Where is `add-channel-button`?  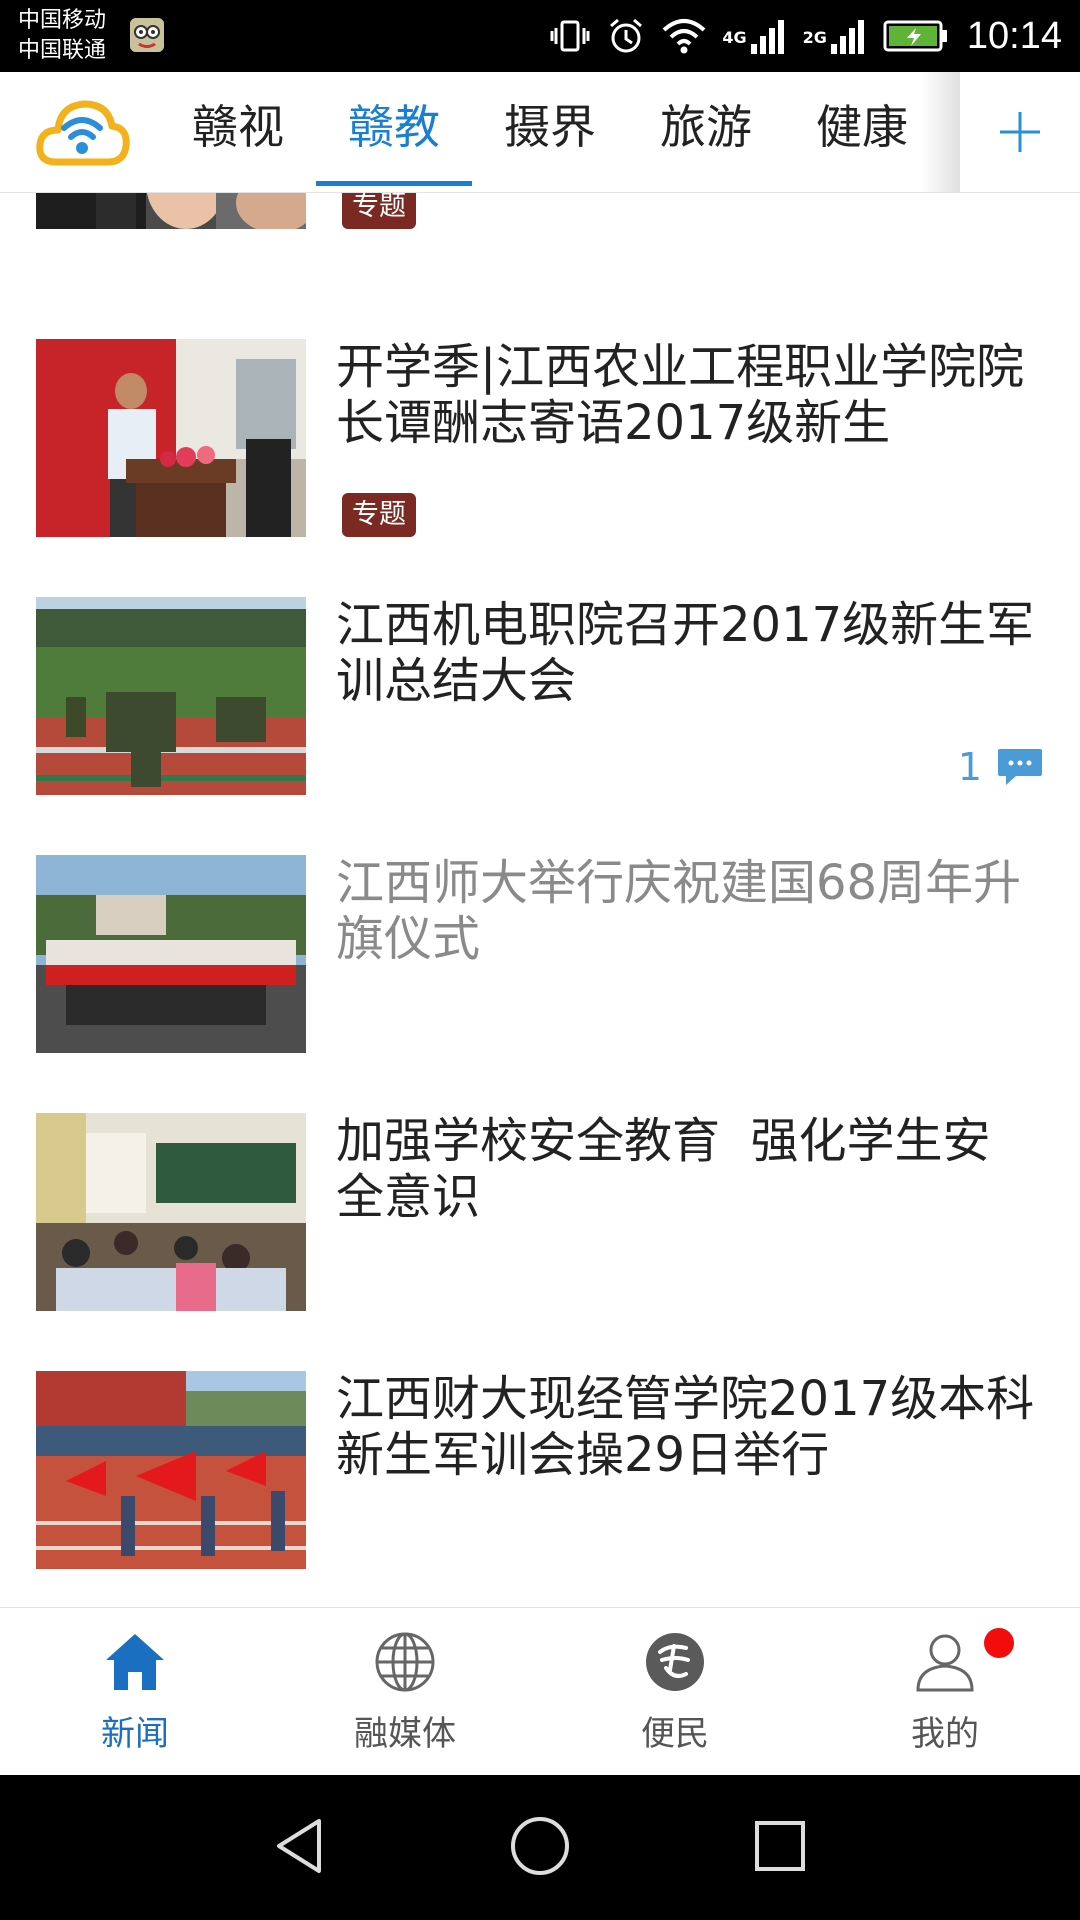
add-channel-button is located at coordinates (1020, 132).